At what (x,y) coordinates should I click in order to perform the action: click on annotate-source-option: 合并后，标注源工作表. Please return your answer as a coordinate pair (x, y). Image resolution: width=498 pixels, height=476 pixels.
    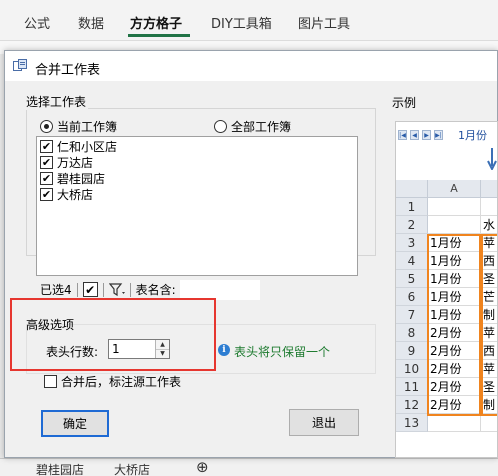
    Looking at the image, I should click on (112, 381).